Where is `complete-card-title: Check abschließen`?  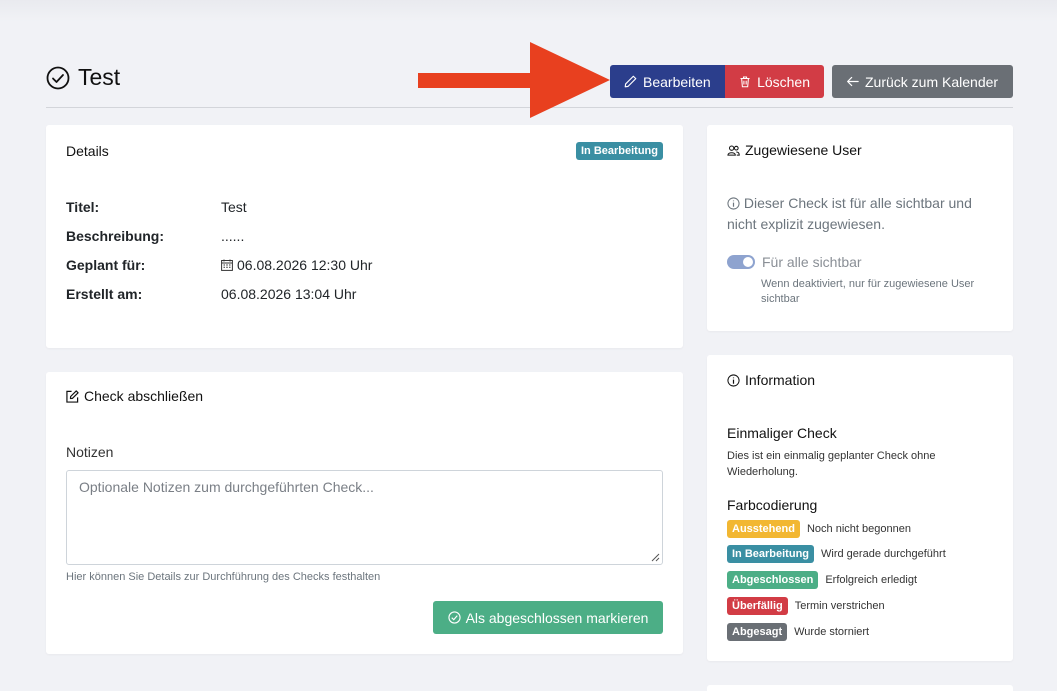 complete-card-title: Check abschließen is located at coordinates (134, 396).